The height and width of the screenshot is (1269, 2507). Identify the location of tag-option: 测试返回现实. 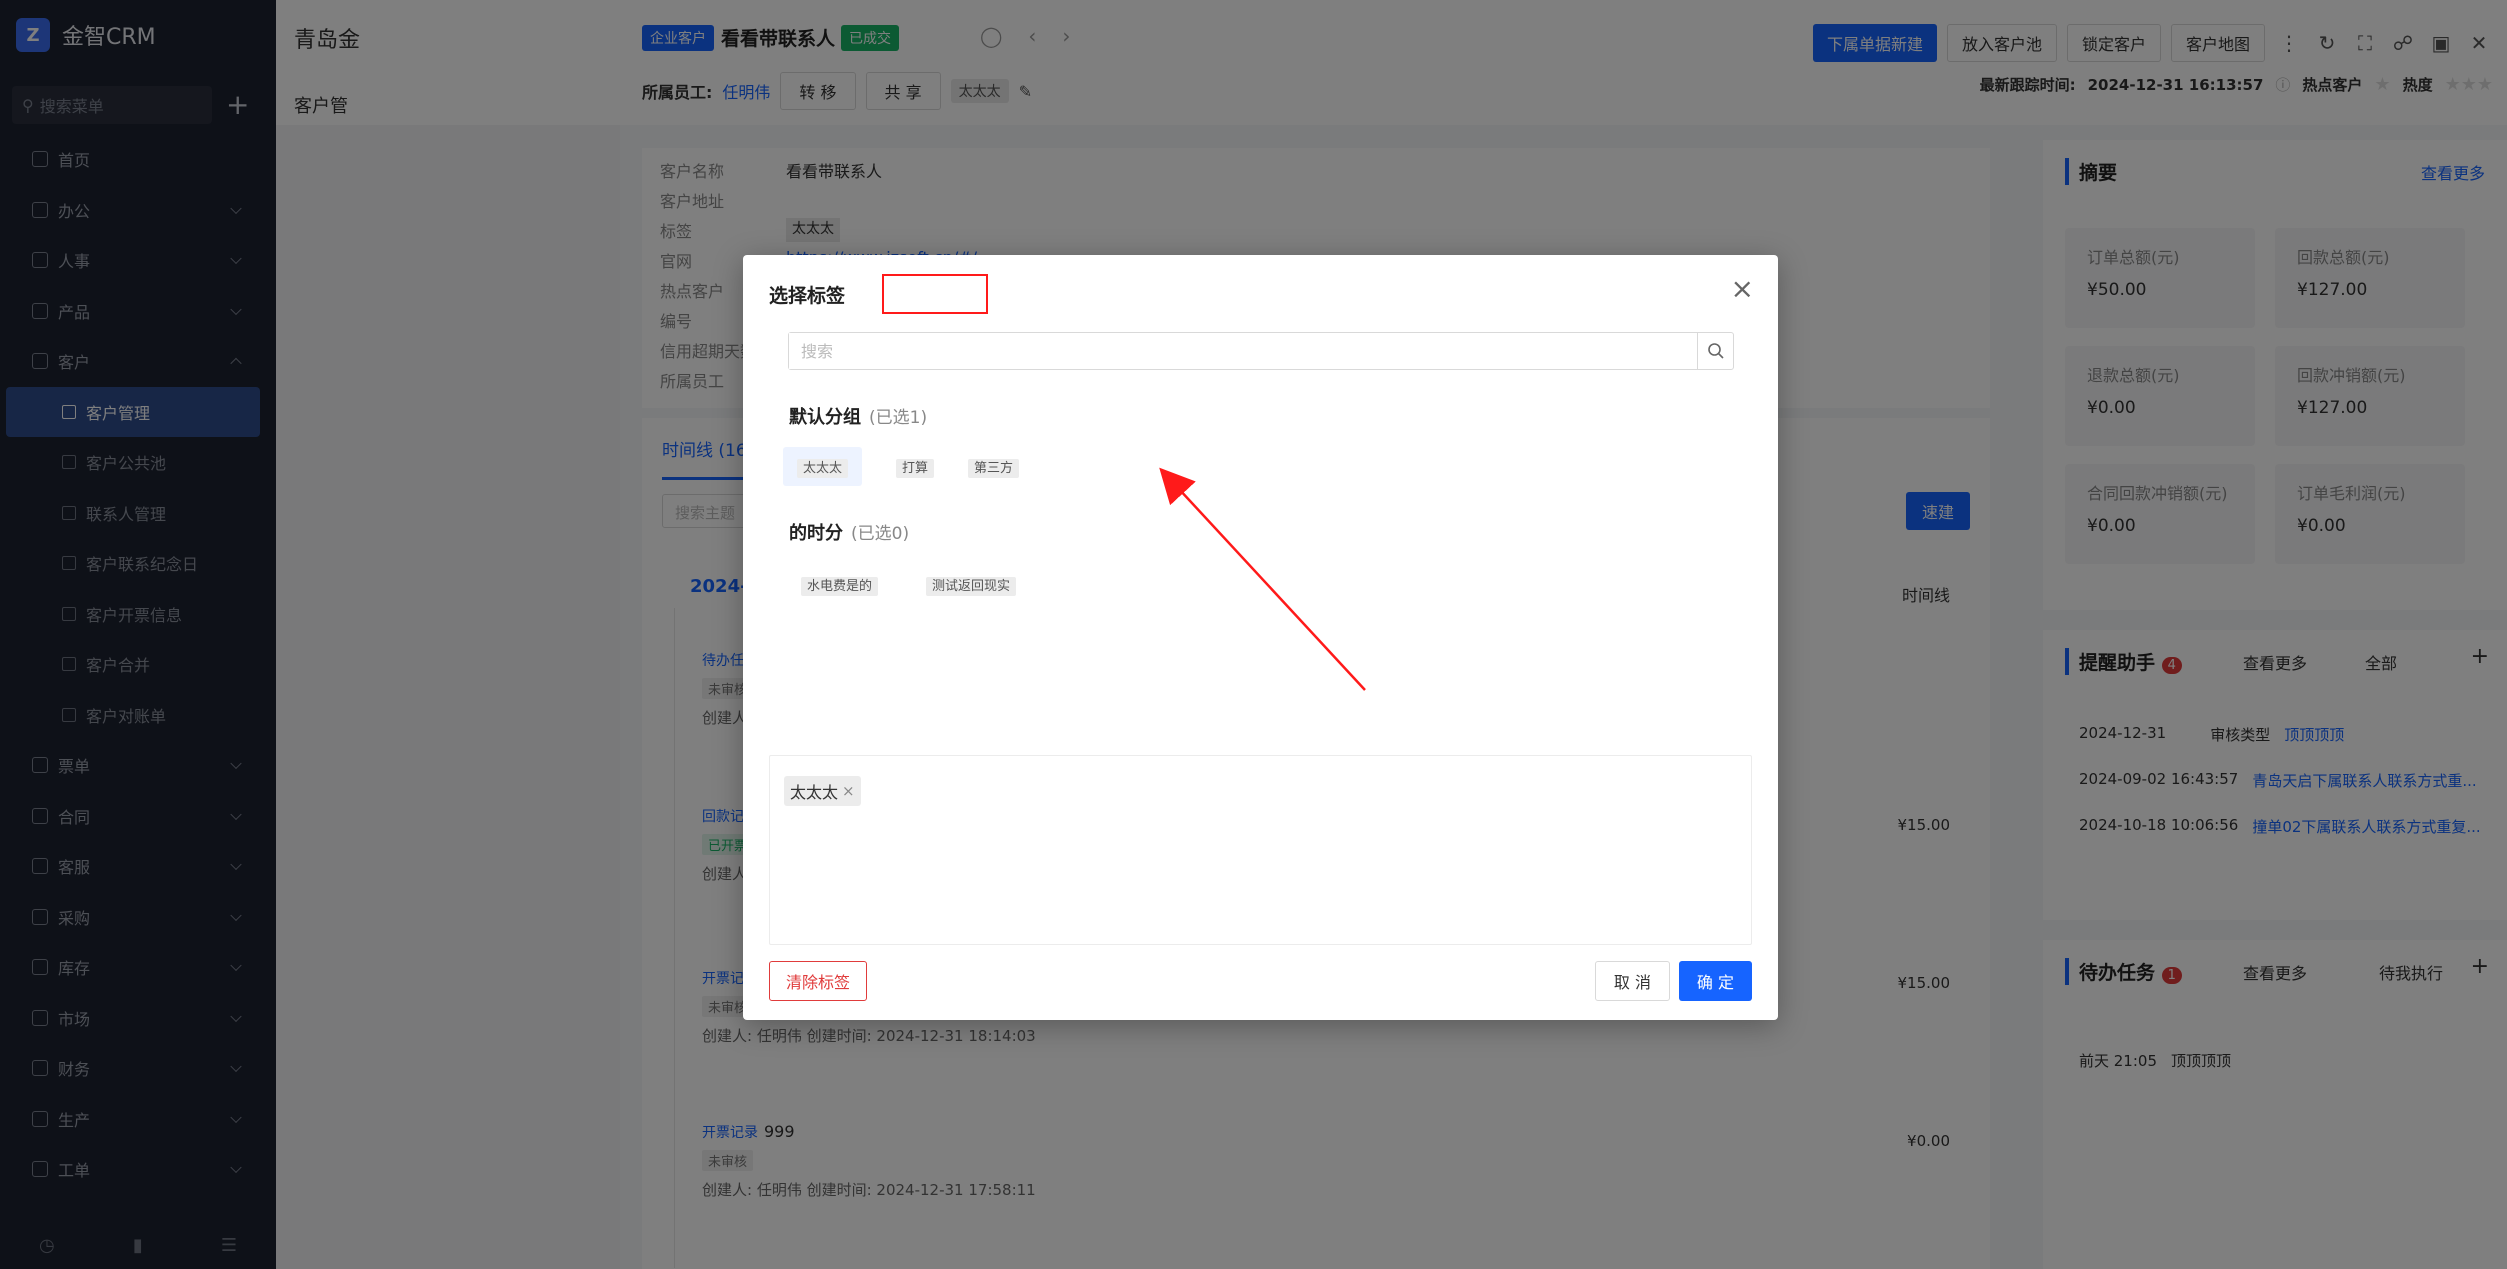
(971, 584).